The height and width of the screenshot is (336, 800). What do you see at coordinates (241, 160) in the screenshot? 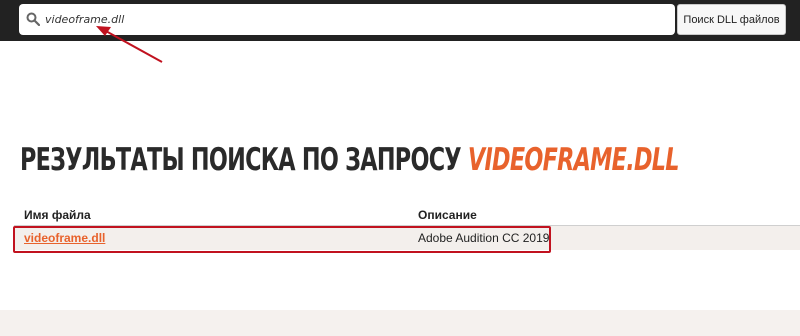
I see `page-title-prefix: РЕЗУЛЬТАТЫ ПОИСКА ПО ЗАПРОСУ` at bounding box center [241, 160].